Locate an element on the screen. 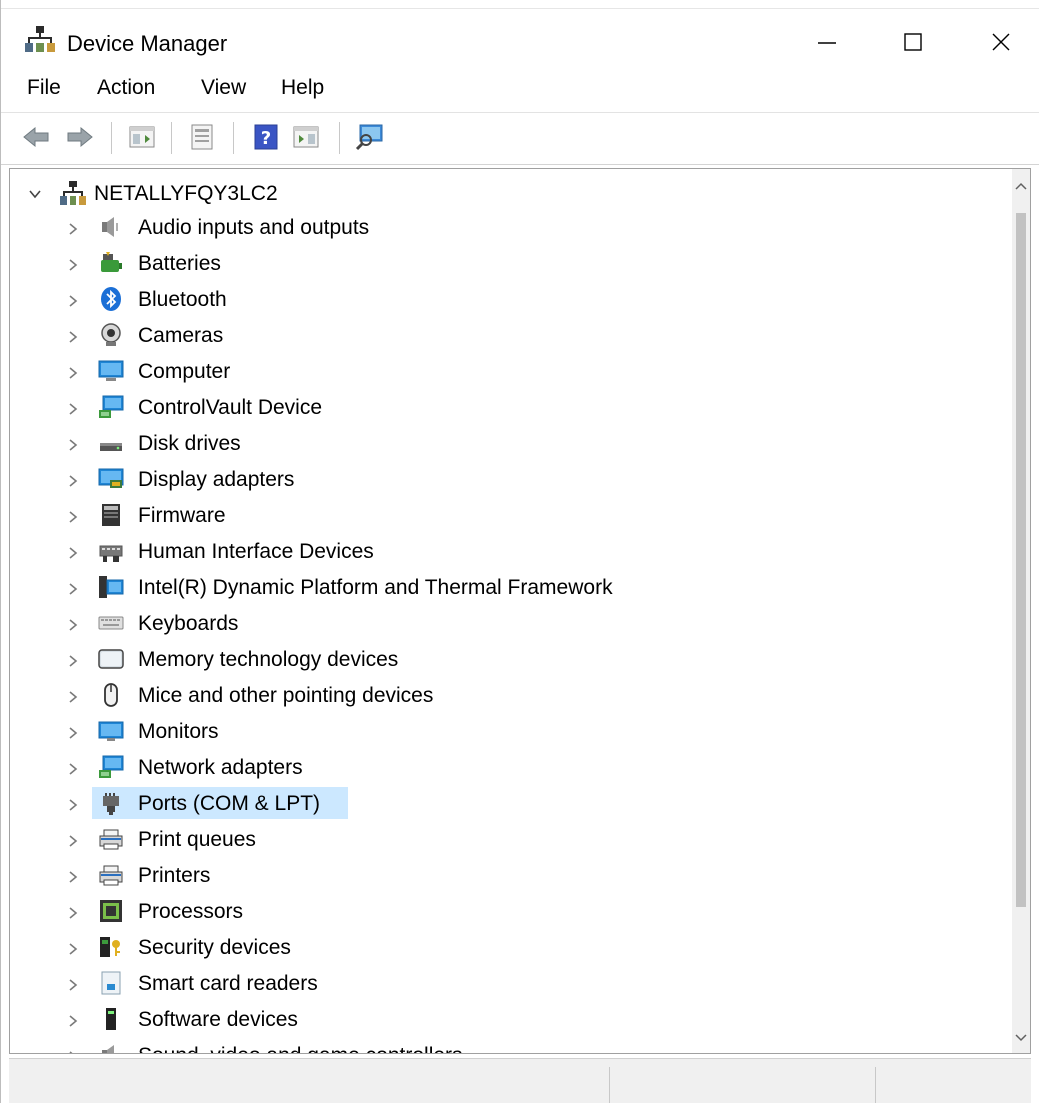  chevron-down-icon is located at coordinates (35, 194).